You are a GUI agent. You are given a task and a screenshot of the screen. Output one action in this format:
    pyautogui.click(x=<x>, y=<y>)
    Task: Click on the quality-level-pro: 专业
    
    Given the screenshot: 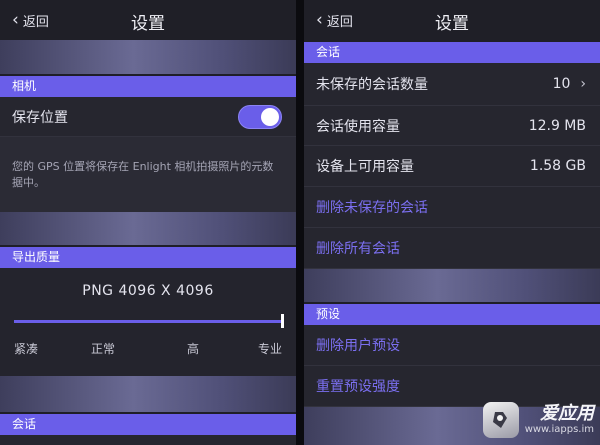 What is the action you would take?
    pyautogui.click(x=270, y=348)
    